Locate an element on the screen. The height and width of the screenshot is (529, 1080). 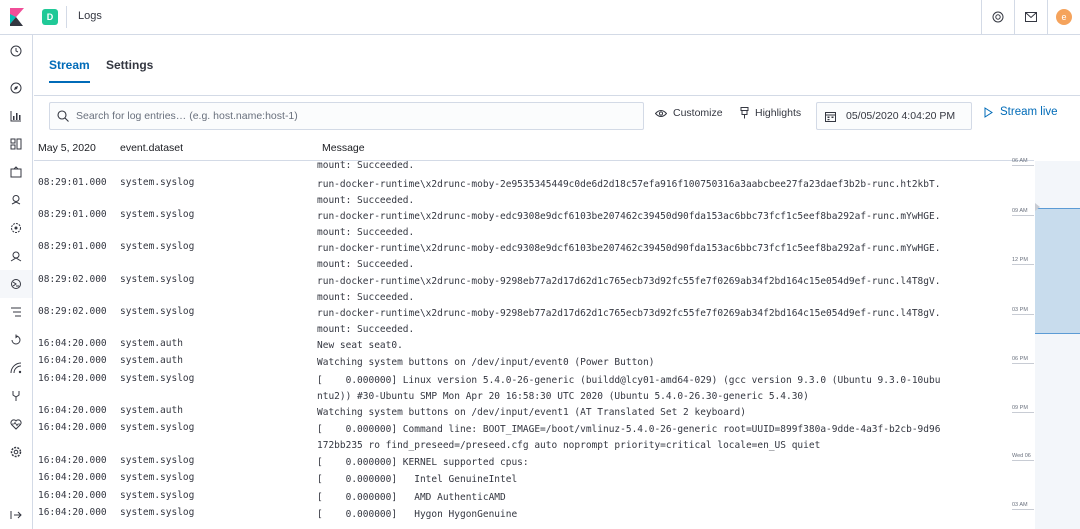
wrench-icon is located at coordinates (16, 396).